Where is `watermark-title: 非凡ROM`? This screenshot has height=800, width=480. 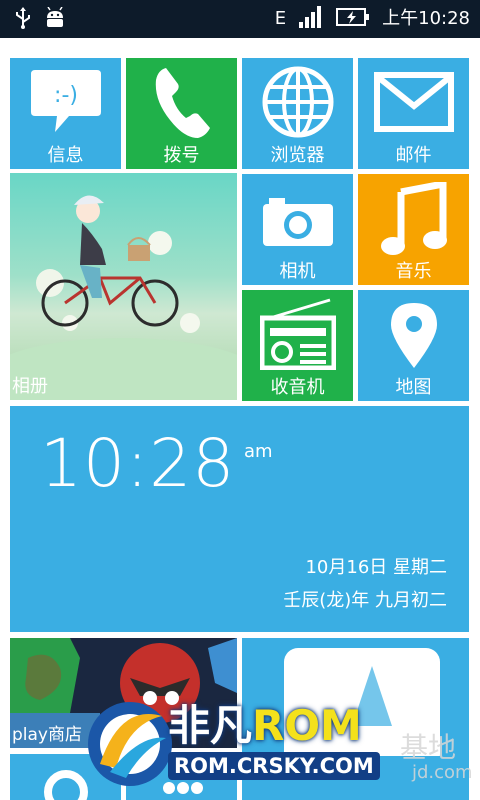 watermark-title: 非凡ROM is located at coordinates (265, 726).